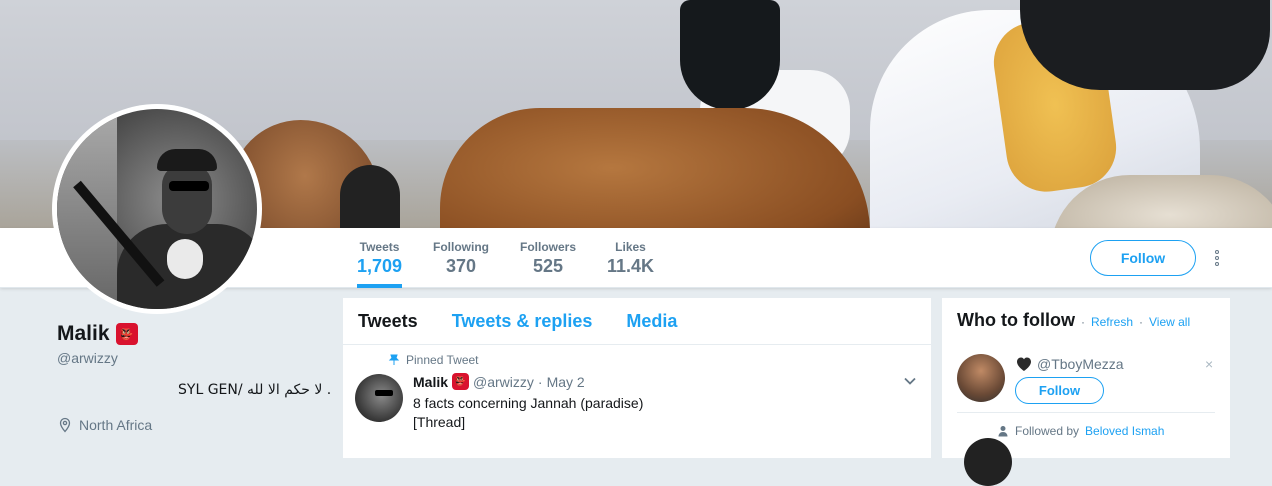 The image size is (1272, 486). I want to click on profile-bio: SYL GEN/ لا حكم الا لله ., so click(255, 390).